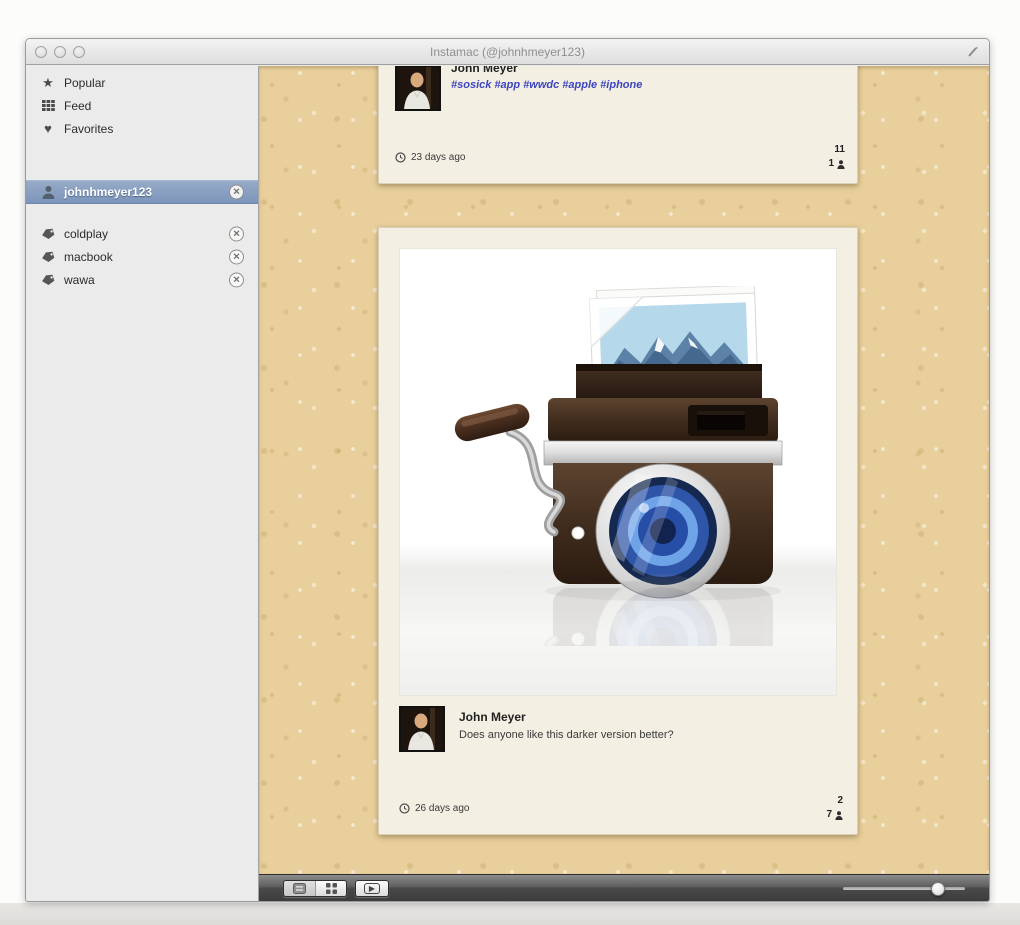 Image resolution: width=1020 pixels, height=925 pixels. Describe the element at coordinates (618, 466) in the screenshot. I see `camera-illustration` at that location.